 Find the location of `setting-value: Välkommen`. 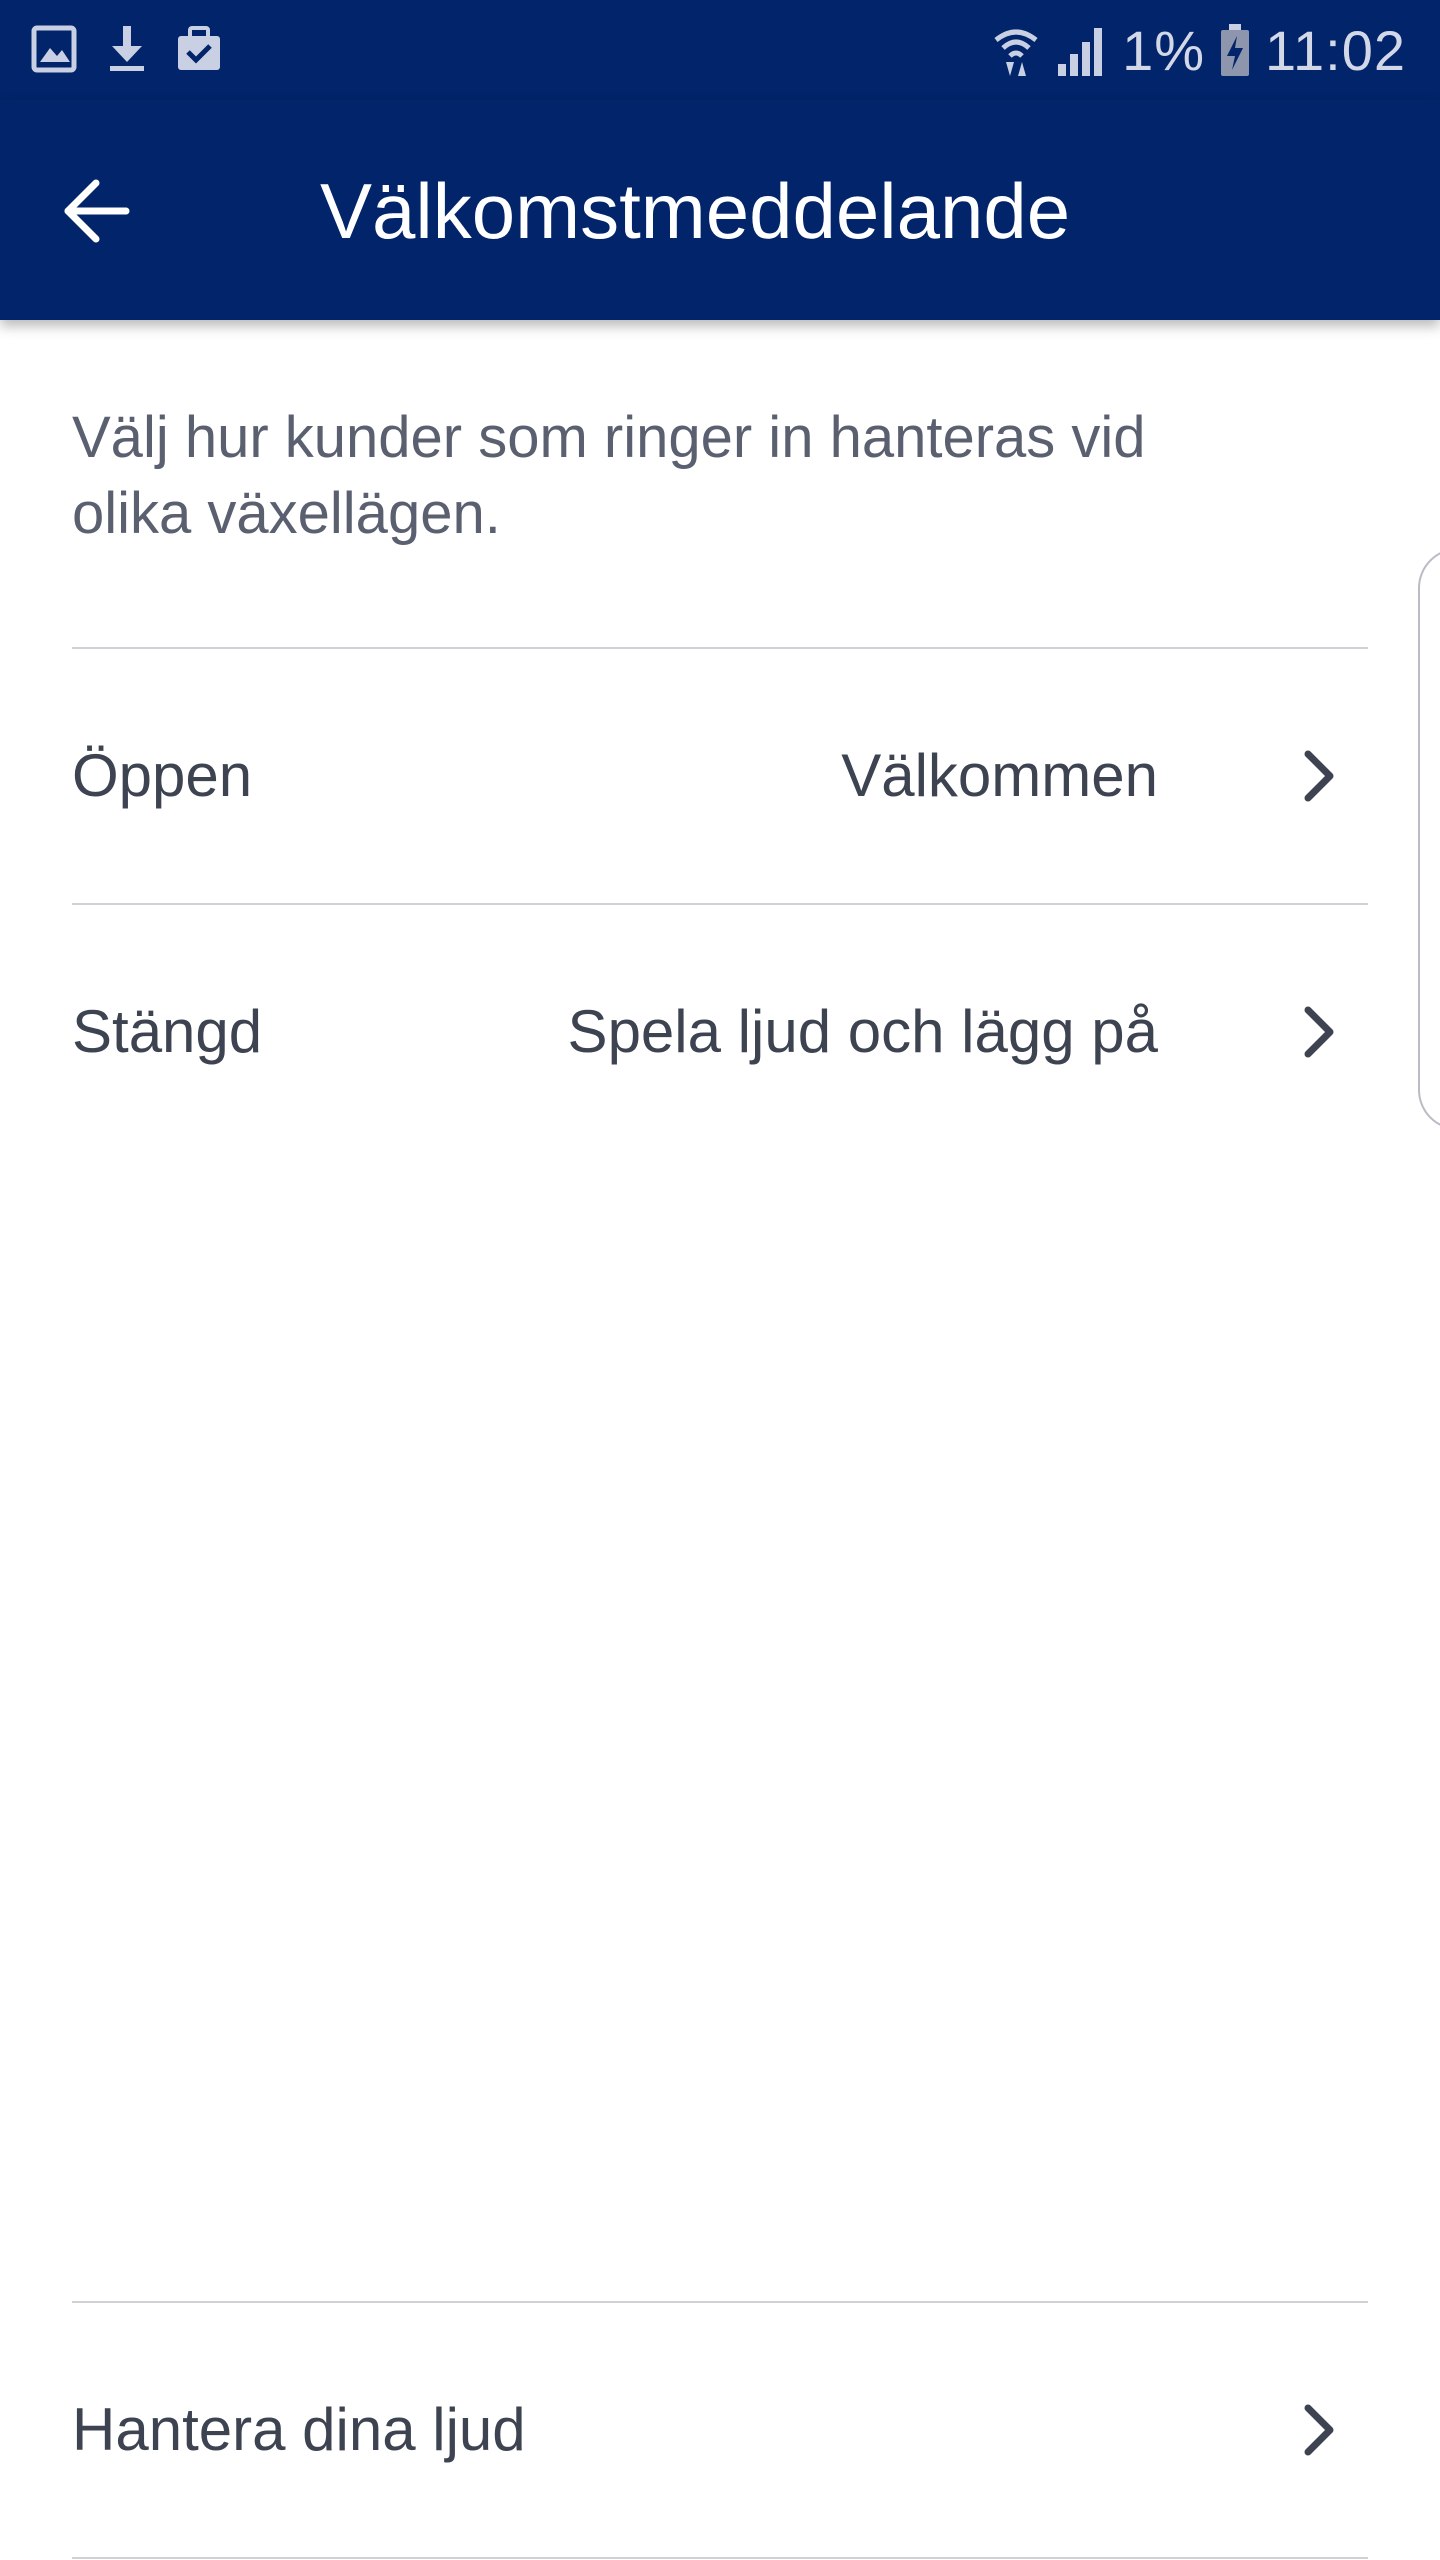

setting-value: Välkommen is located at coordinates (999, 775).